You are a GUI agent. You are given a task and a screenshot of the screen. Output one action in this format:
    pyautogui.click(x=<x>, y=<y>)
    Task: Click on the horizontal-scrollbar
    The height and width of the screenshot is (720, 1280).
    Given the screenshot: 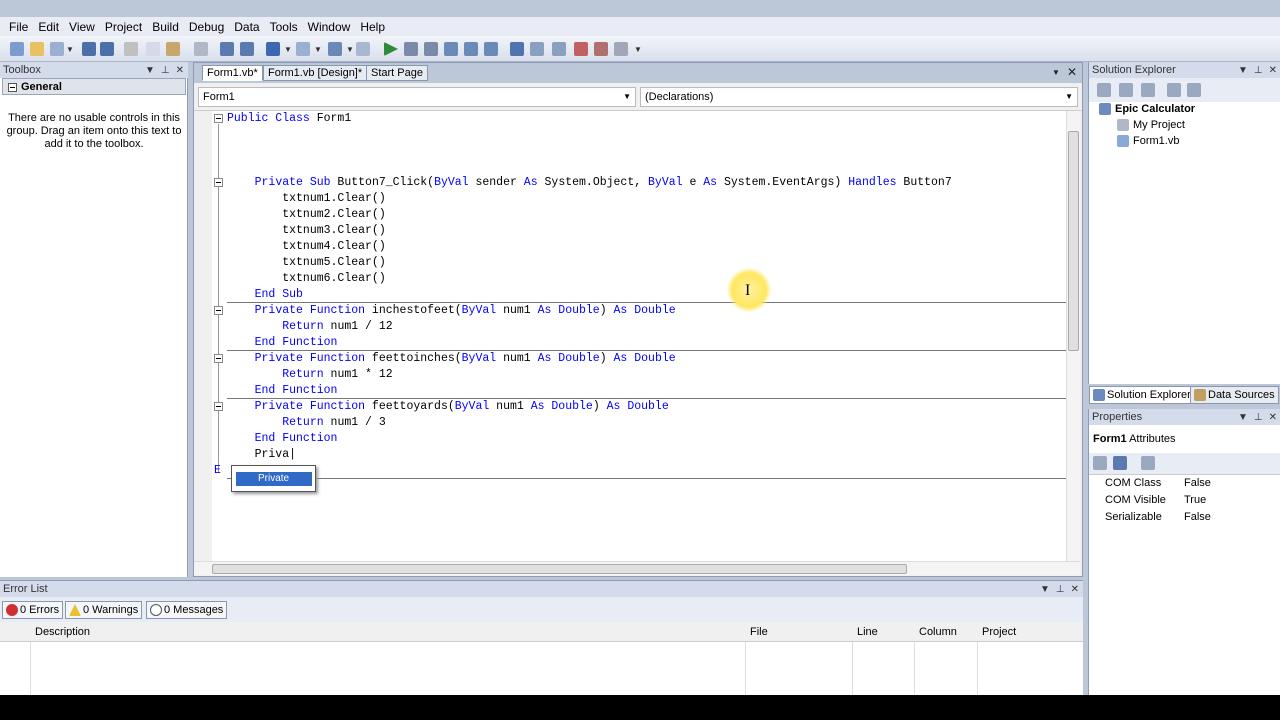 What is the action you would take?
    pyautogui.click(x=637, y=568)
    